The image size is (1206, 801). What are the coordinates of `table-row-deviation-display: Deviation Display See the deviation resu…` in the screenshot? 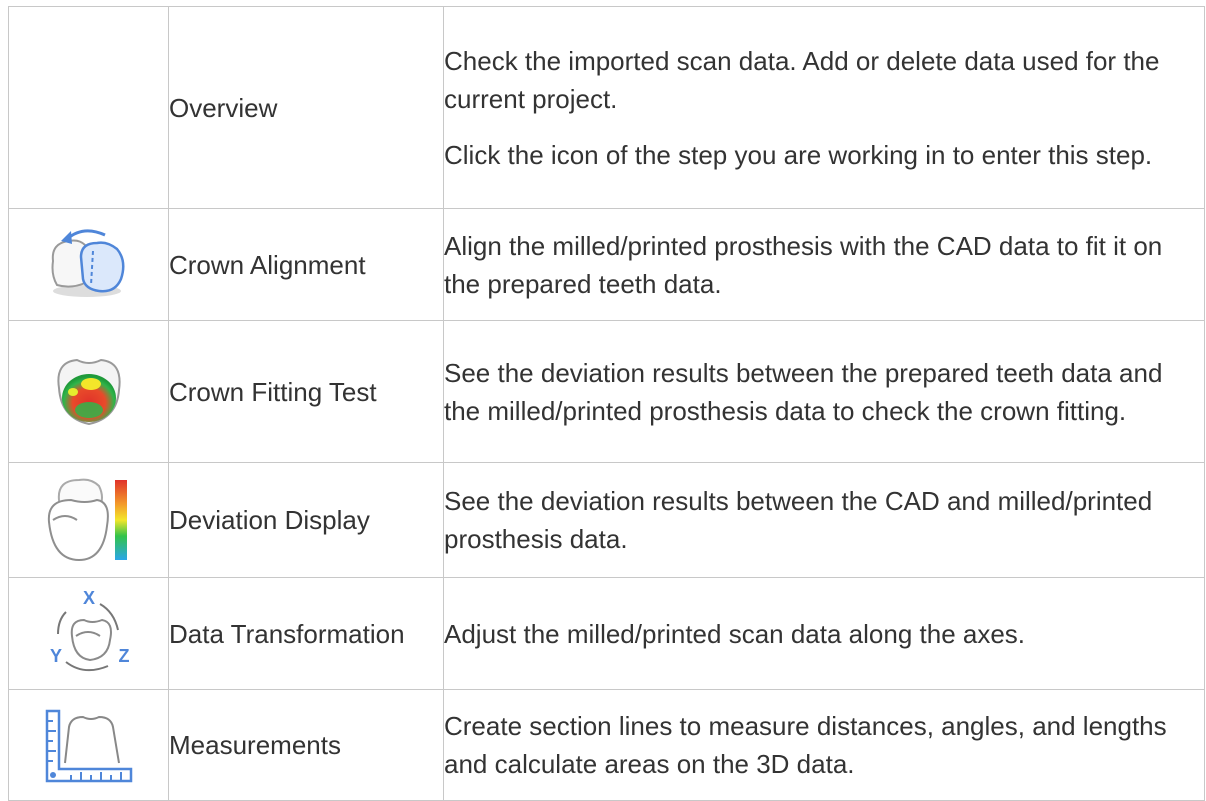 It's located at (606, 520).